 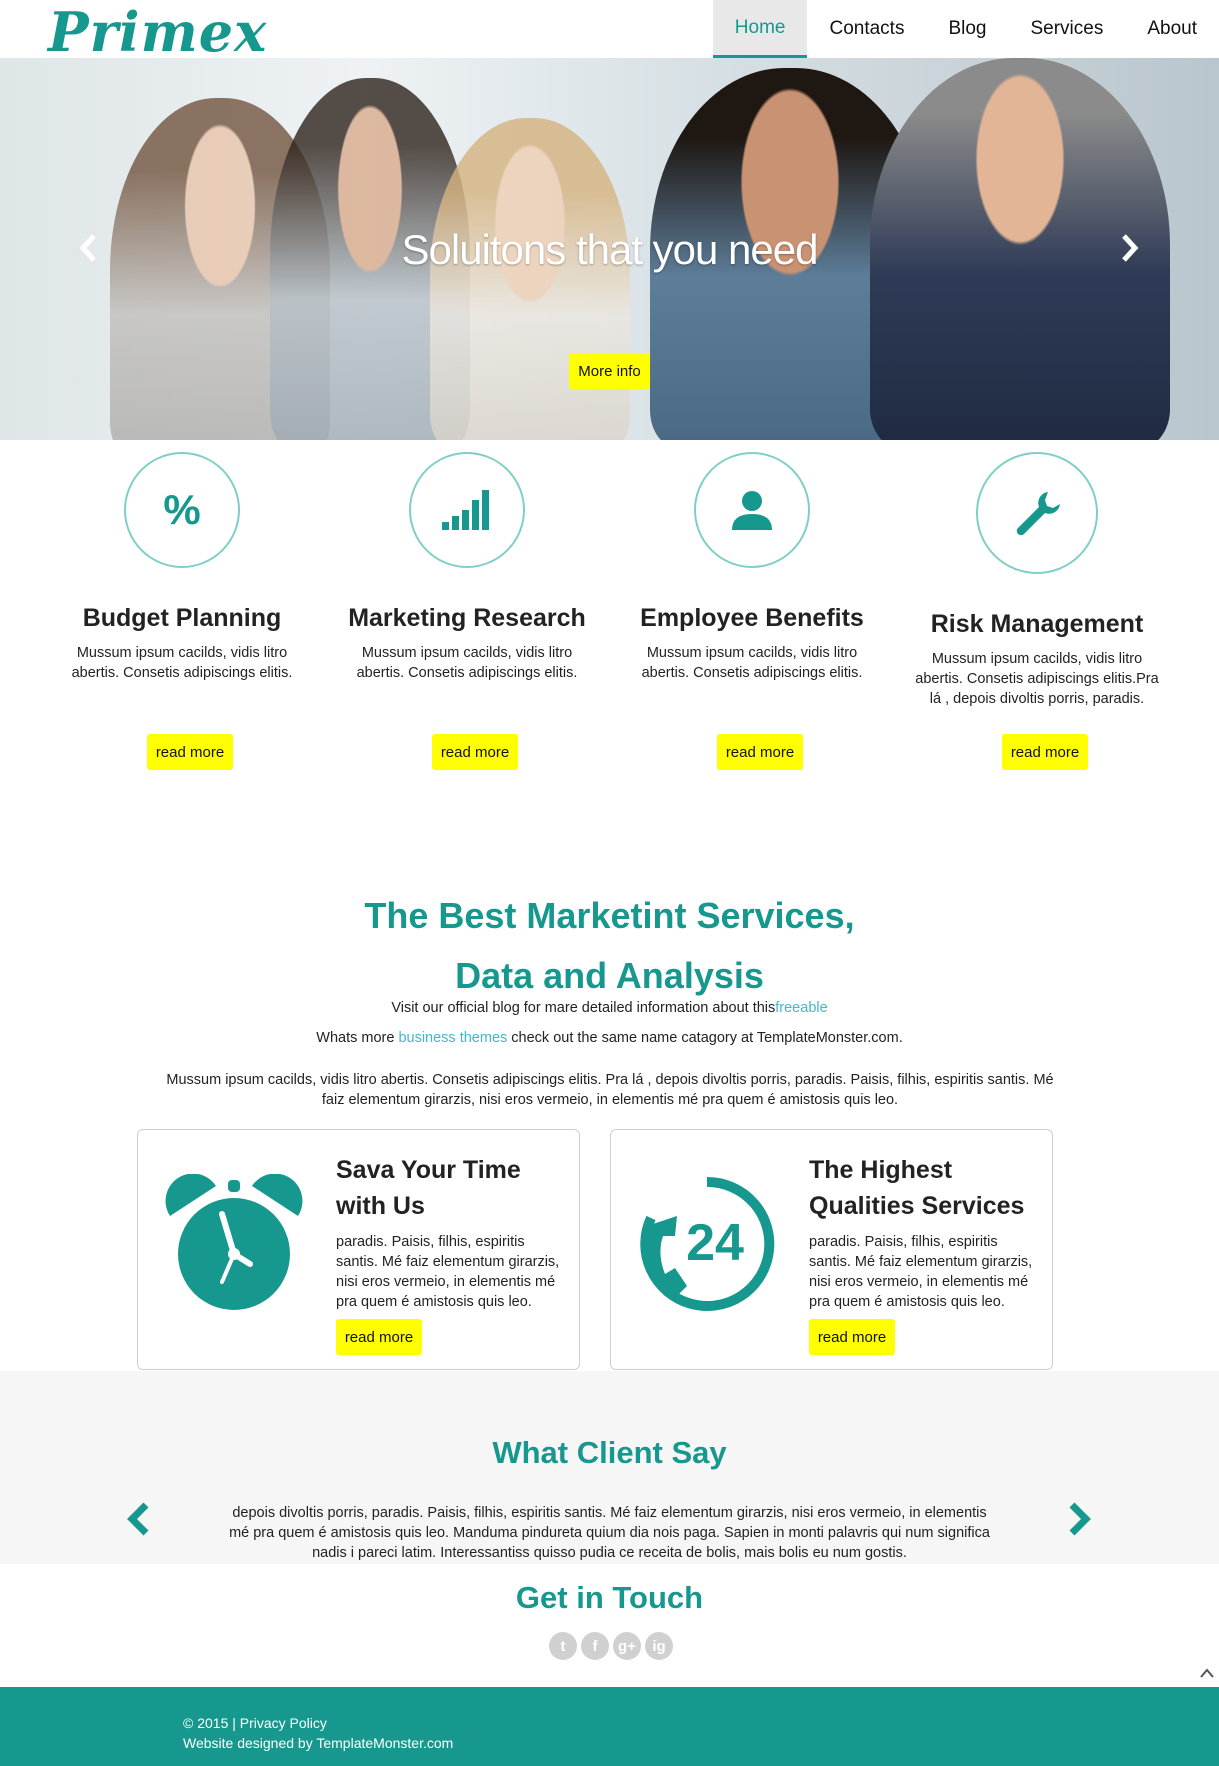 What do you see at coordinates (715, 1243) in the screenshot?
I see `support-24-label: 24` at bounding box center [715, 1243].